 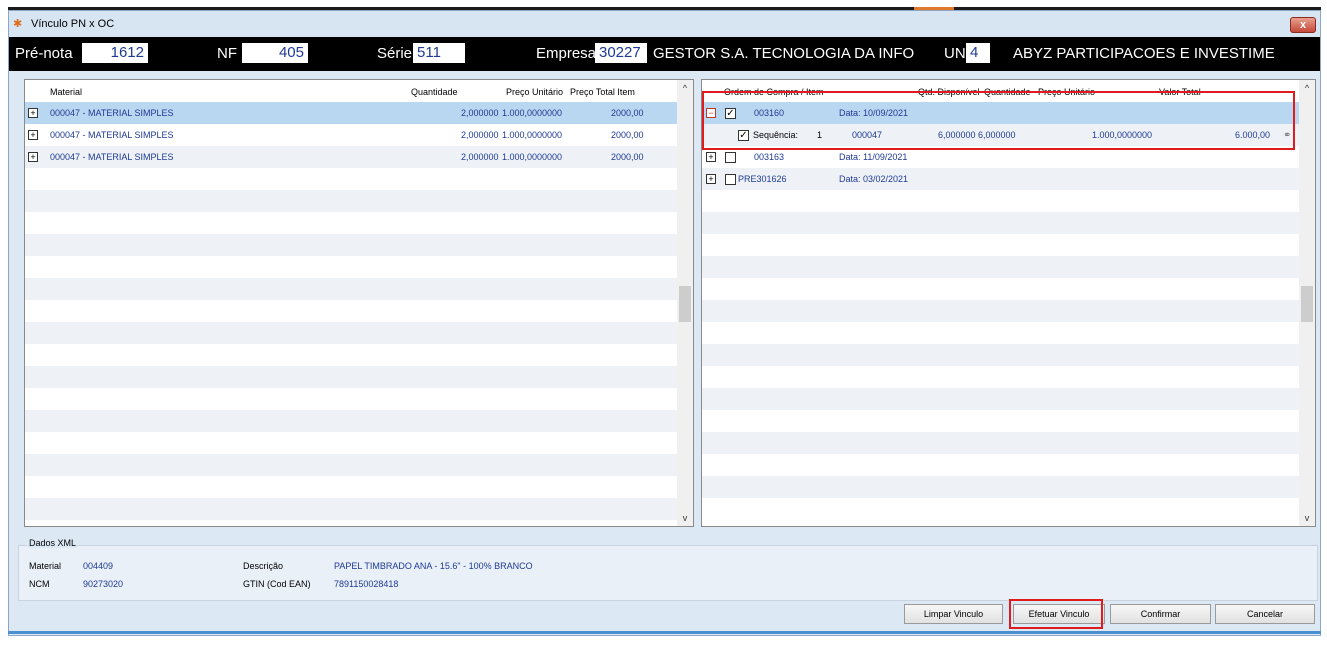 What do you see at coordinates (621, 53) in the screenshot?
I see `empresa-field: 30227` at bounding box center [621, 53].